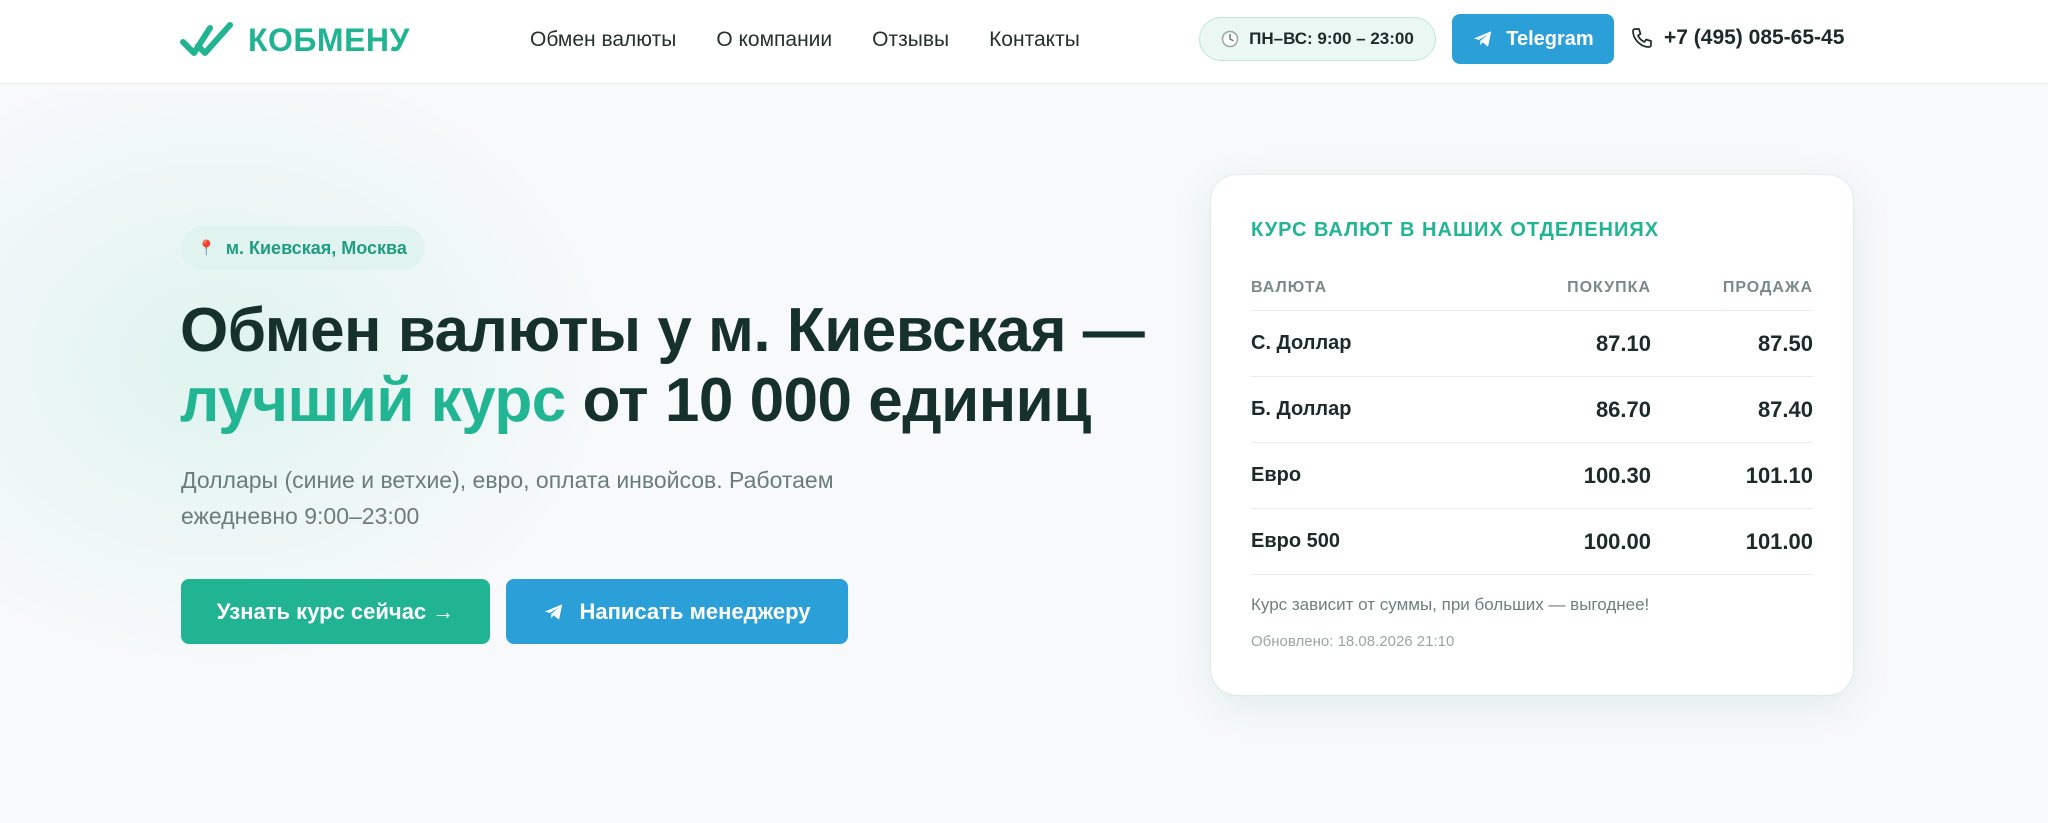 This screenshot has width=2048, height=823. I want to click on message-manager-button-label: Написать менеджеру, so click(695, 611).